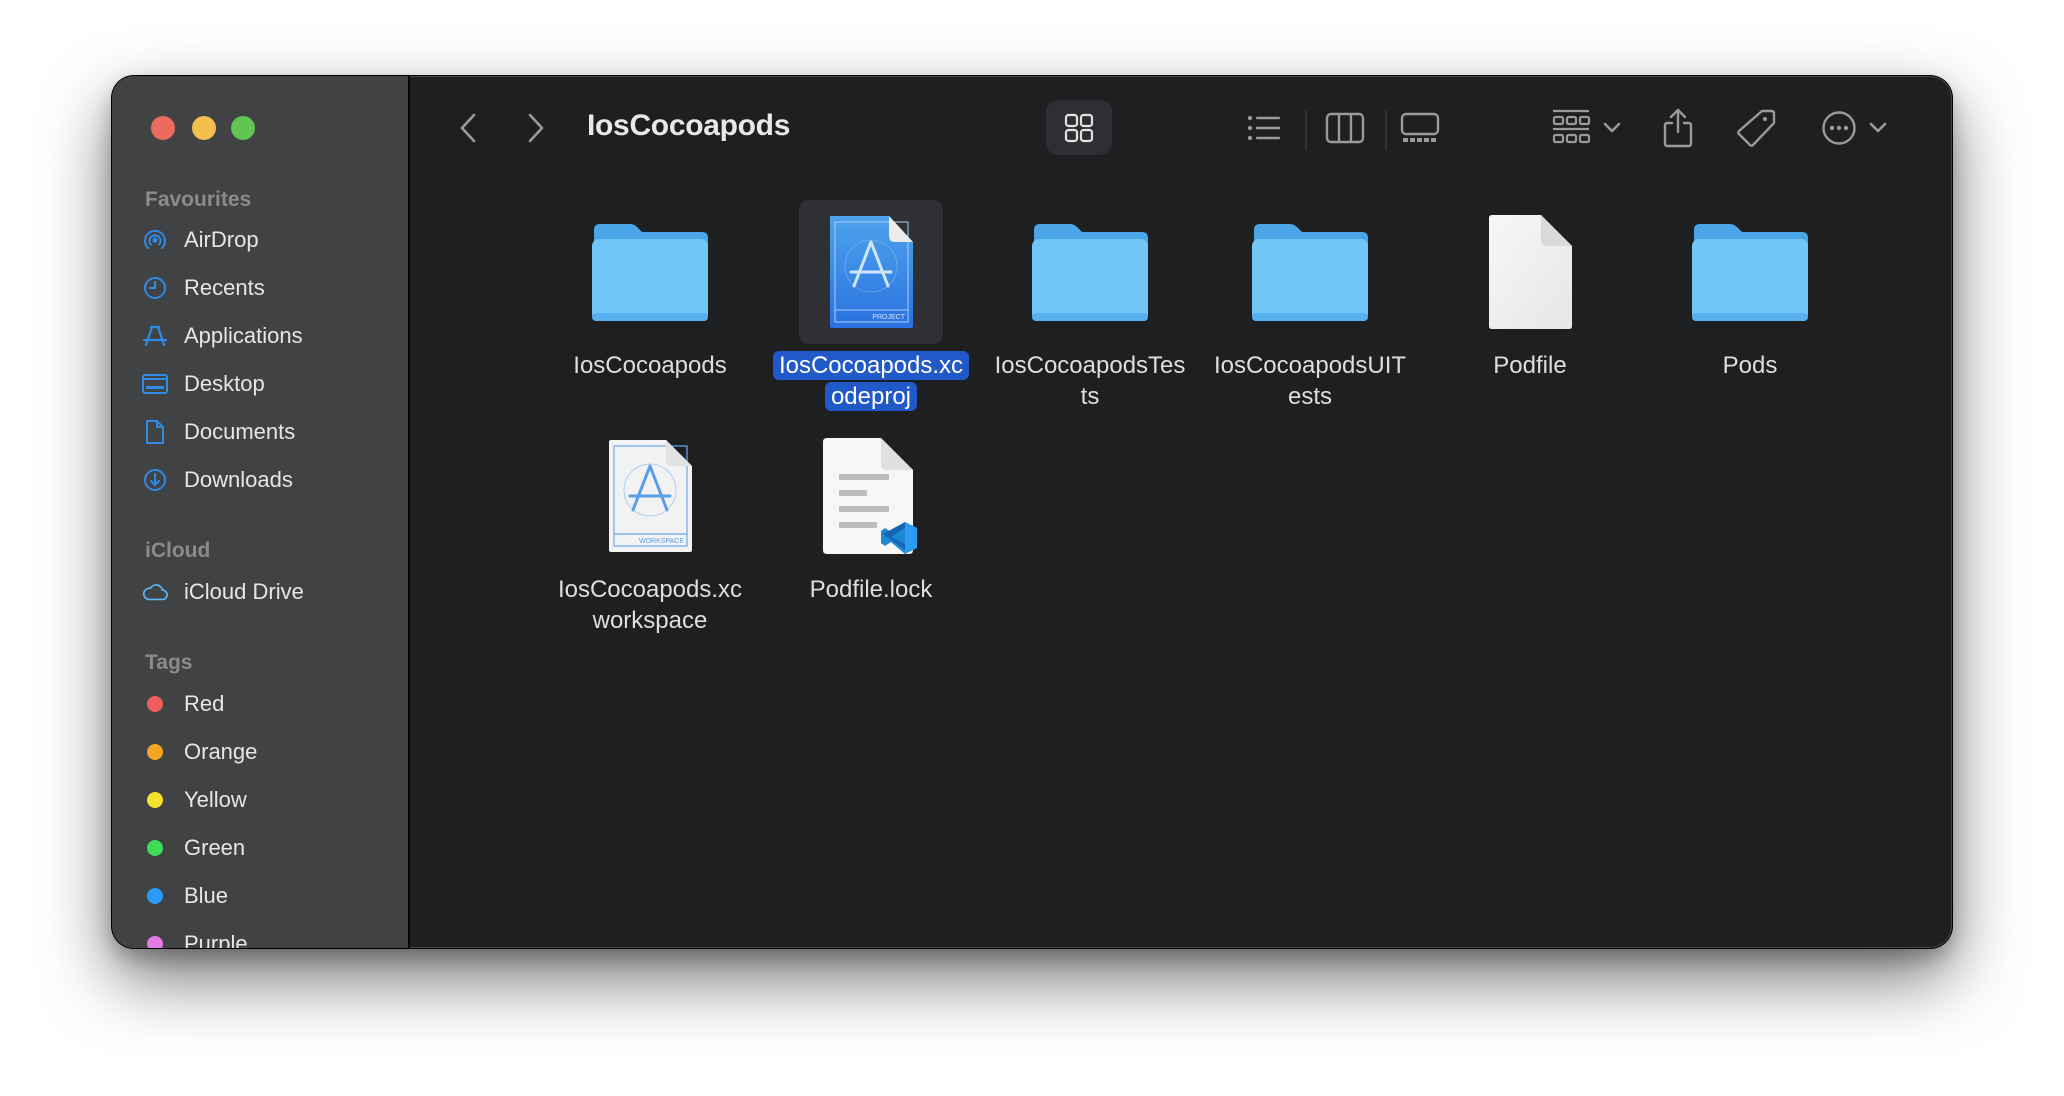 Image resolution: width=2064 pixels, height=1096 pixels. I want to click on close-button, so click(163, 128).